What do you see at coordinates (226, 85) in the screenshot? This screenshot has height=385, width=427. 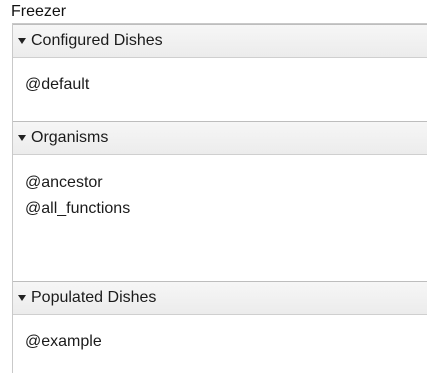 I see `list-item: @default` at bounding box center [226, 85].